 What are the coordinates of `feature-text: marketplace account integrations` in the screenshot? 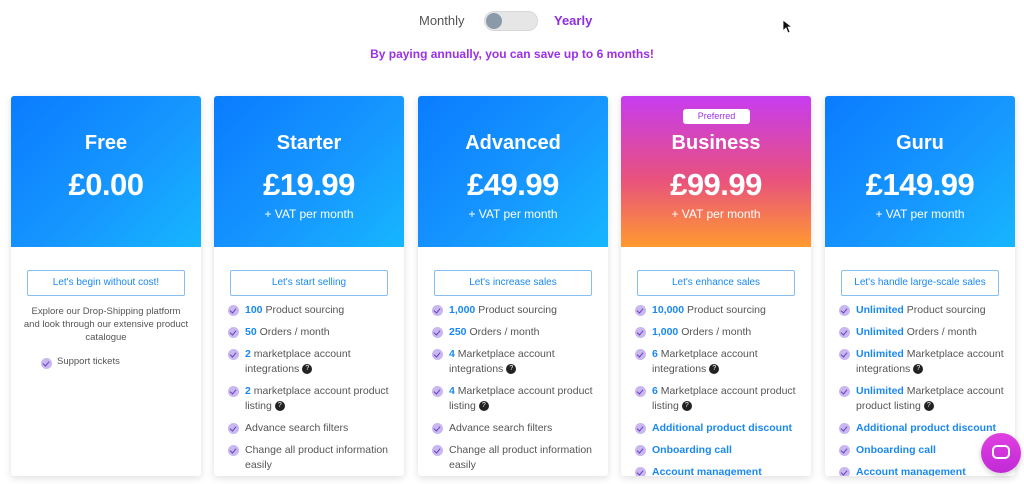 It's located at (298, 361).